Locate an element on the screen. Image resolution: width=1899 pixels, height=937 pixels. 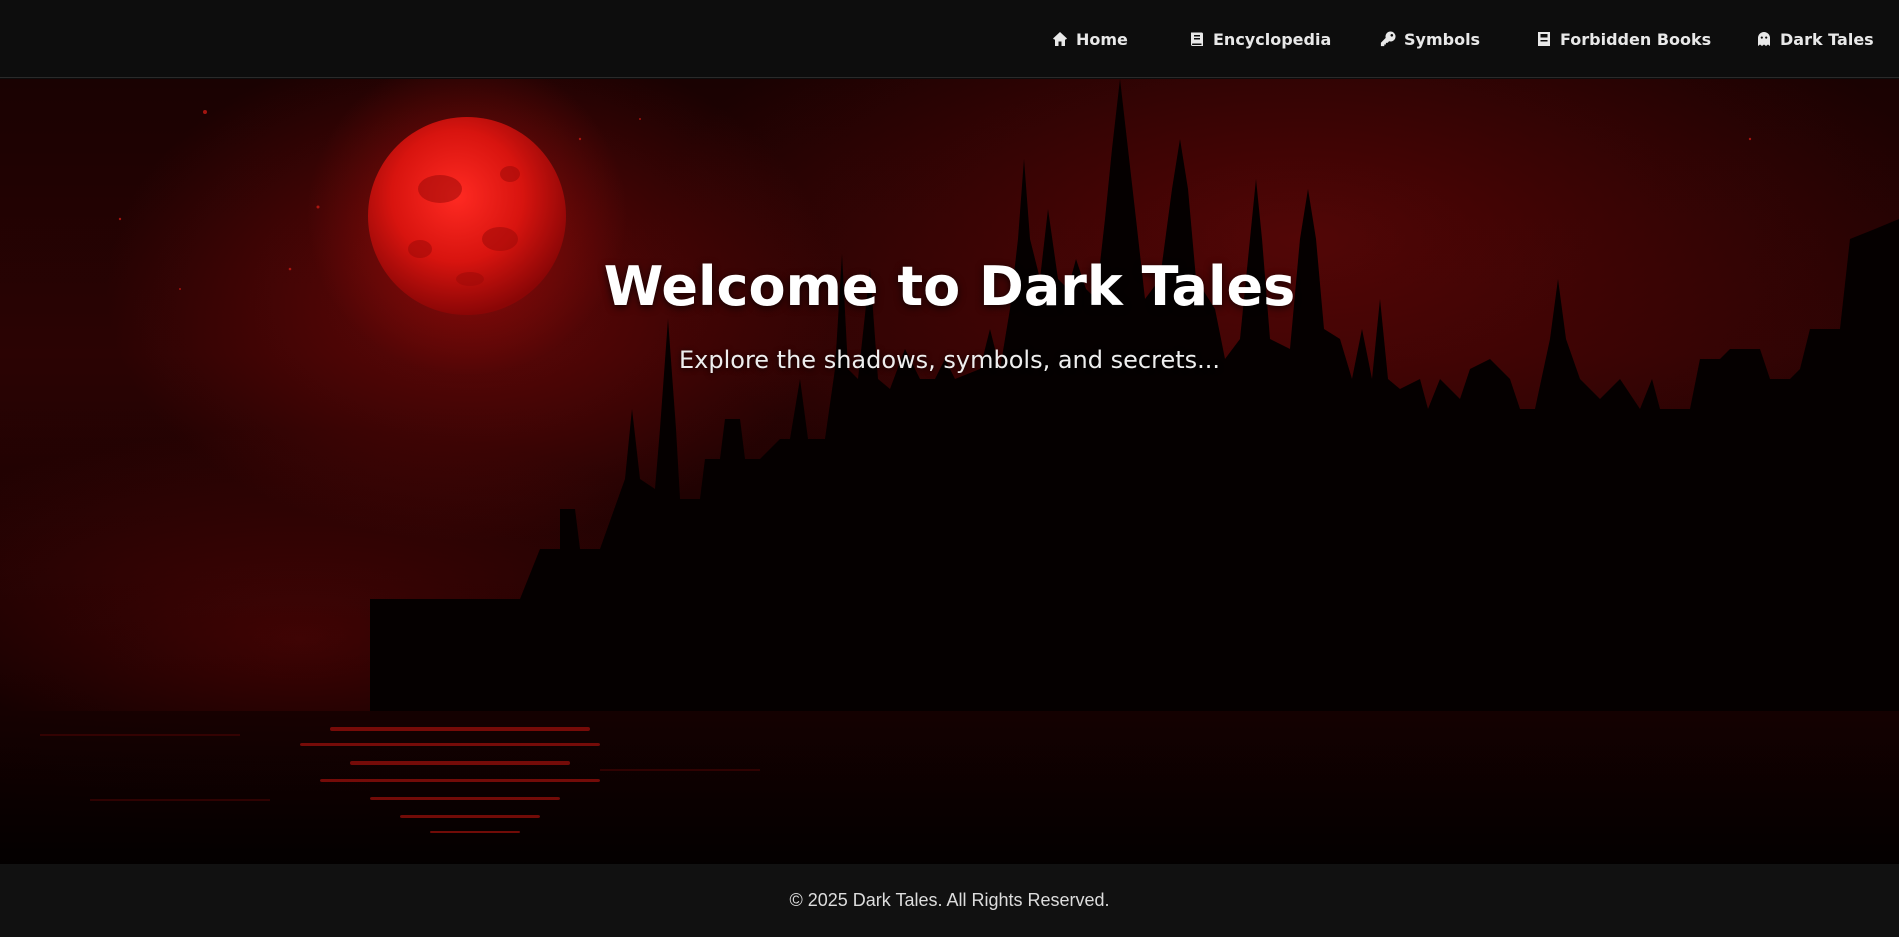
page-footer: © 2025 Dark Tales. All Rights Reserved. is located at coordinates (949, 900).